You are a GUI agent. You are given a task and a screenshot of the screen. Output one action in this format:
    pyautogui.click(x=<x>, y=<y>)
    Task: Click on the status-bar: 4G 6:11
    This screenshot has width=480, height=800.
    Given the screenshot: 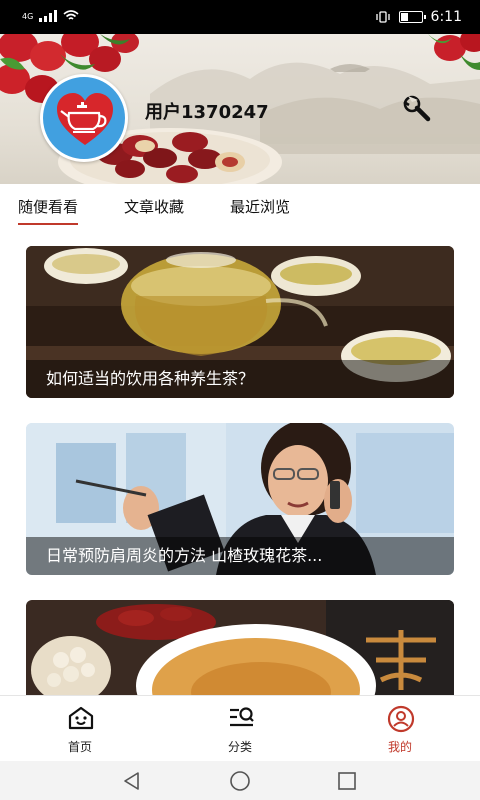 What is the action you would take?
    pyautogui.click(x=240, y=17)
    